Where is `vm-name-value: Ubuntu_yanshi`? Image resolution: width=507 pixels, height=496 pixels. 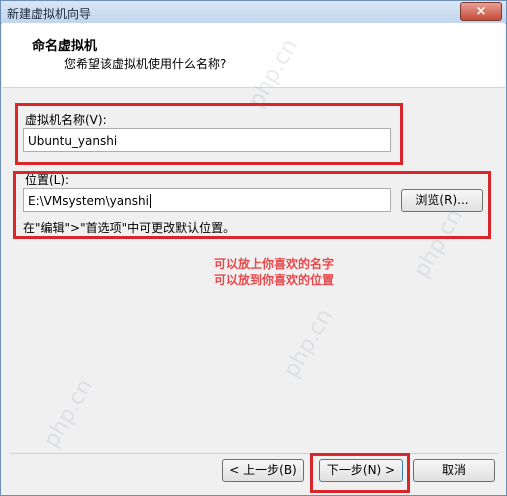 vm-name-value: Ubuntu_yanshi is located at coordinates (73, 141).